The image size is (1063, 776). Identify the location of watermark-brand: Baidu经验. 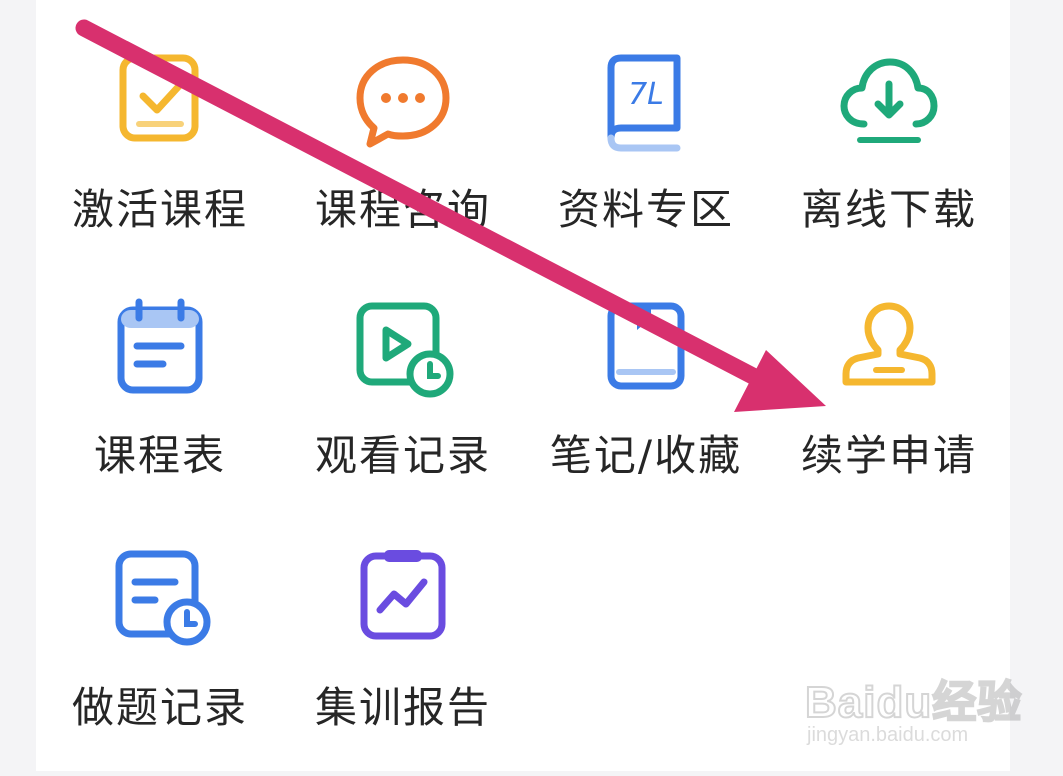
(913, 702).